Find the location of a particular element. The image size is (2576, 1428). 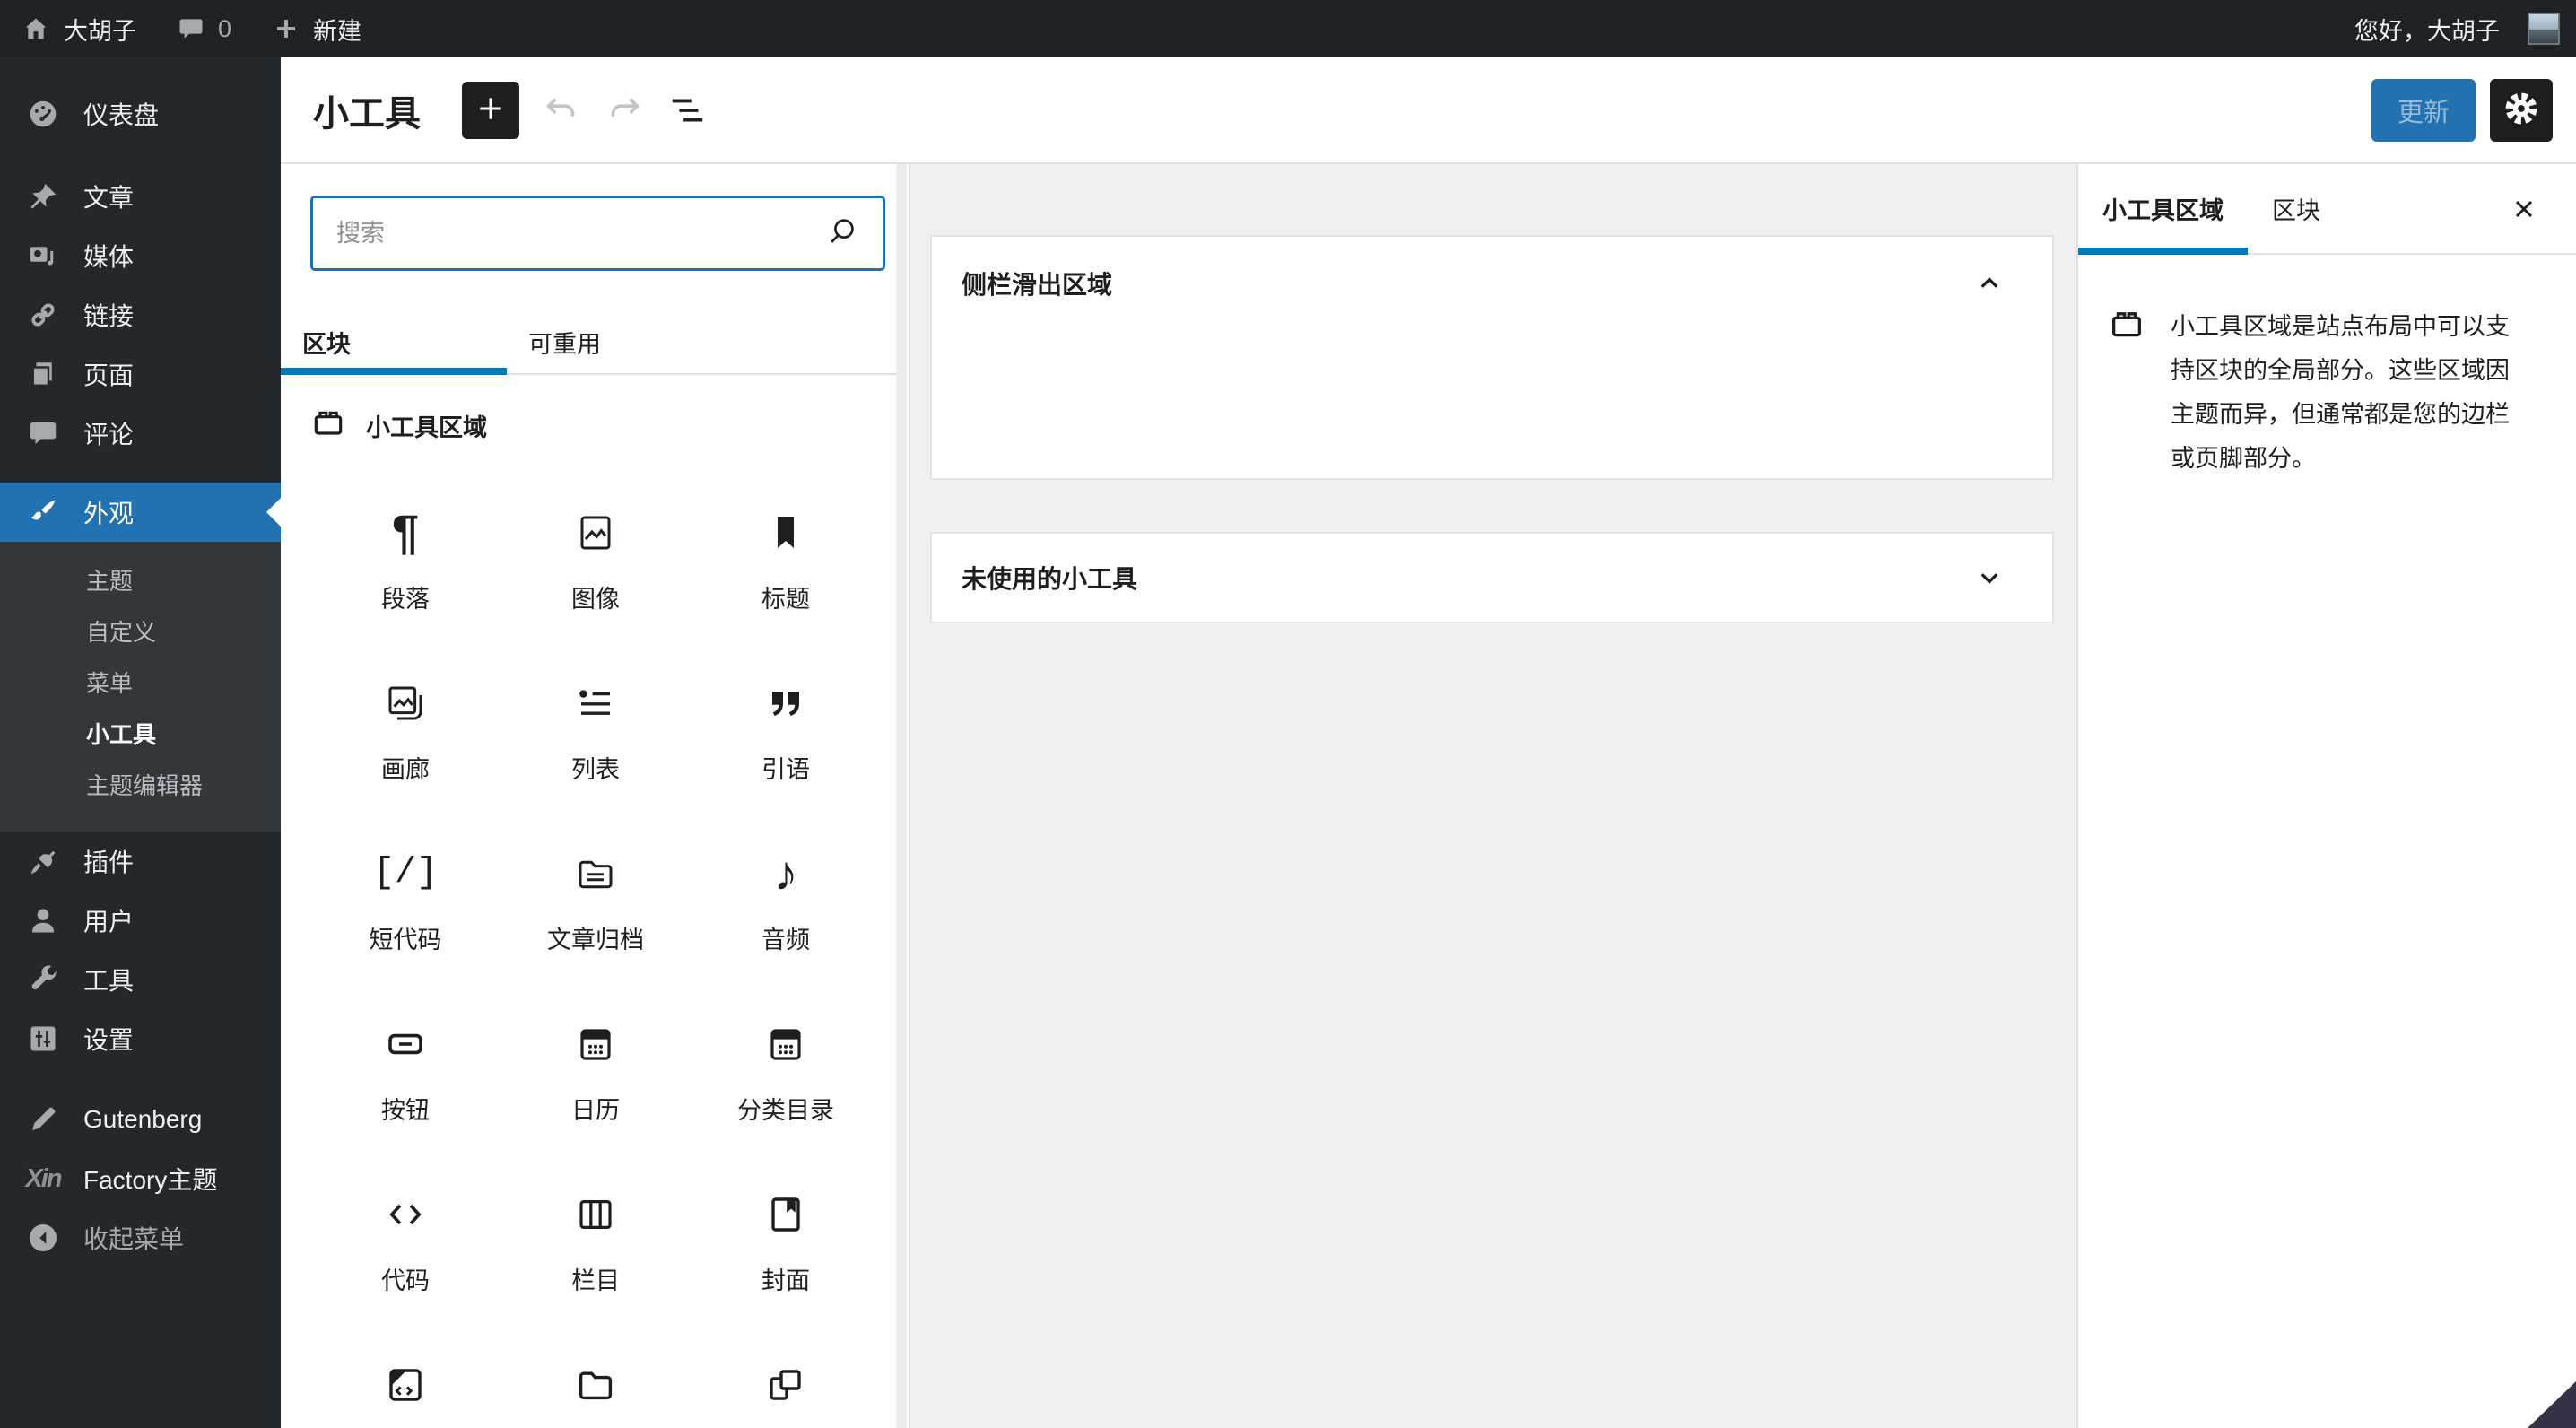

tab-blocks: 区块 is located at coordinates (394, 342).